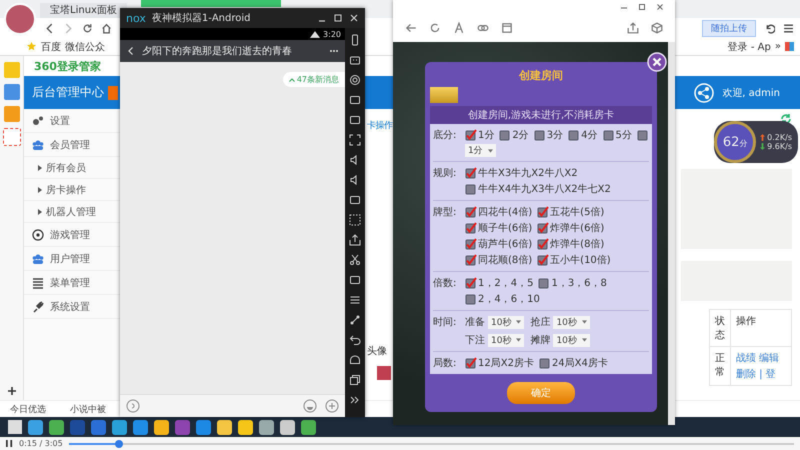 Image resolution: width=800 pixels, height=450 pixels. What do you see at coordinates (310, 406) in the screenshot?
I see `emoji-icon` at bounding box center [310, 406].